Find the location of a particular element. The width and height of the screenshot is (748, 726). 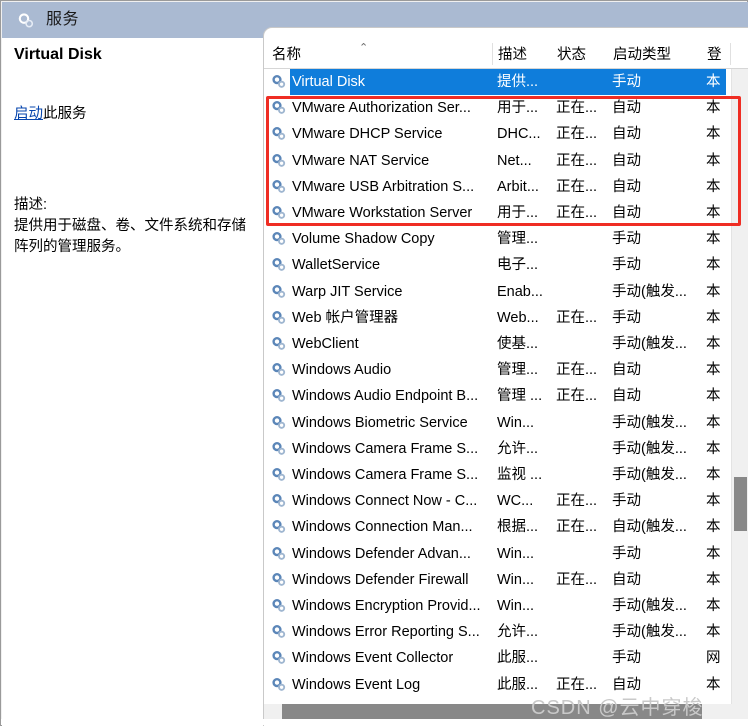

table-row: Virtual Disk 提供... 手动本 is located at coordinates (506, 82).